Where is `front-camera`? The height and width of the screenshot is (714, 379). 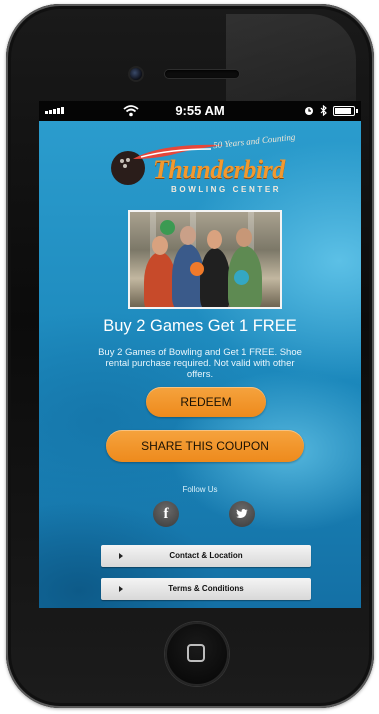 front-camera is located at coordinates (136, 74).